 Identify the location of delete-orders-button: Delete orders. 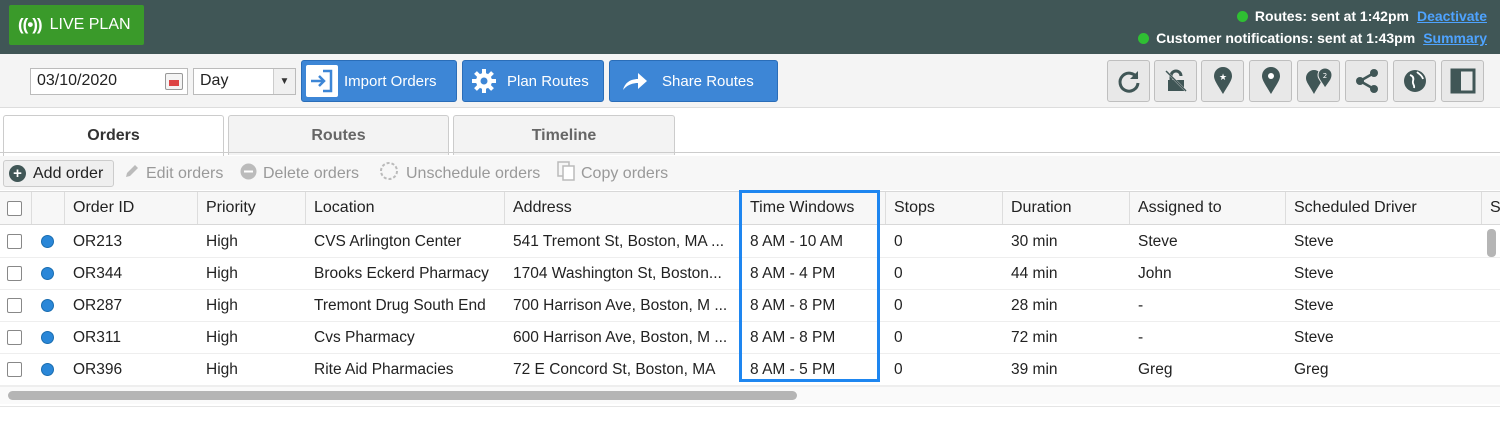
(299, 173).